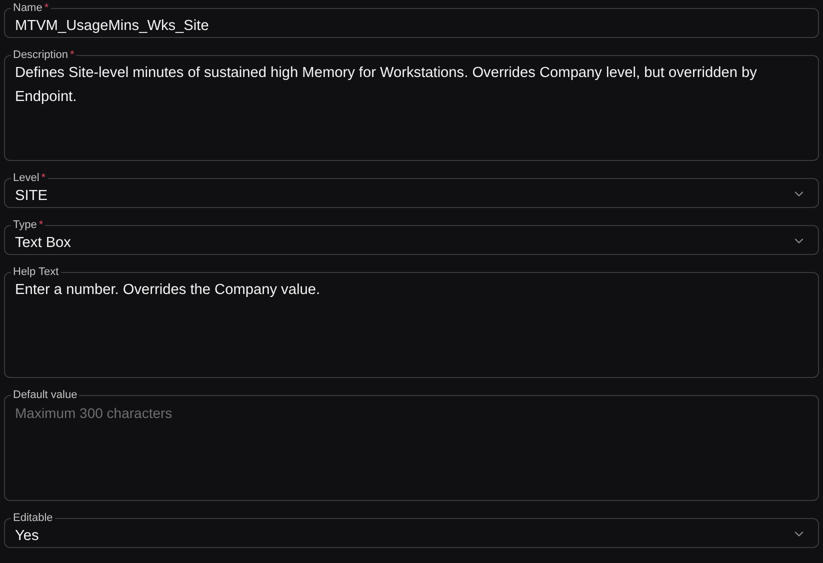  Describe the element at coordinates (411, 530) in the screenshot. I see `select-field: Editable Yes` at that location.